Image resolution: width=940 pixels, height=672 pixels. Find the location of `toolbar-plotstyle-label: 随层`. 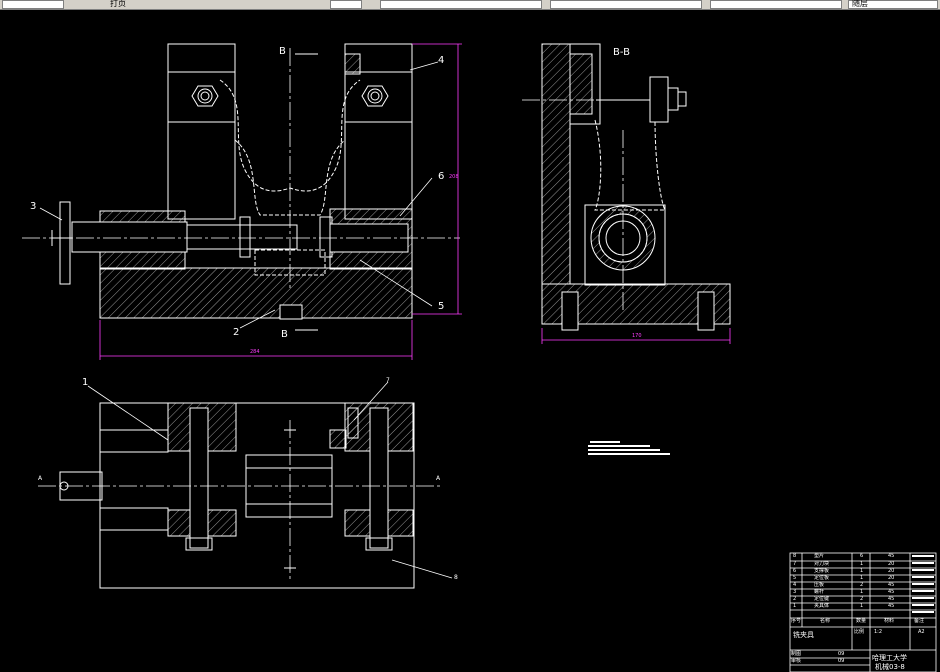

toolbar-plotstyle-label: 随层 is located at coordinates (860, 4).